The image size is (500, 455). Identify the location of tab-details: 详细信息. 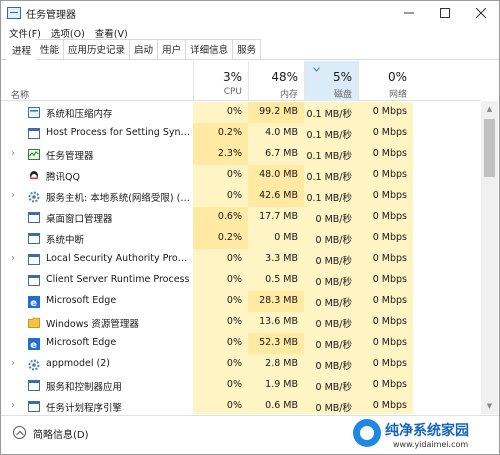
(209, 49).